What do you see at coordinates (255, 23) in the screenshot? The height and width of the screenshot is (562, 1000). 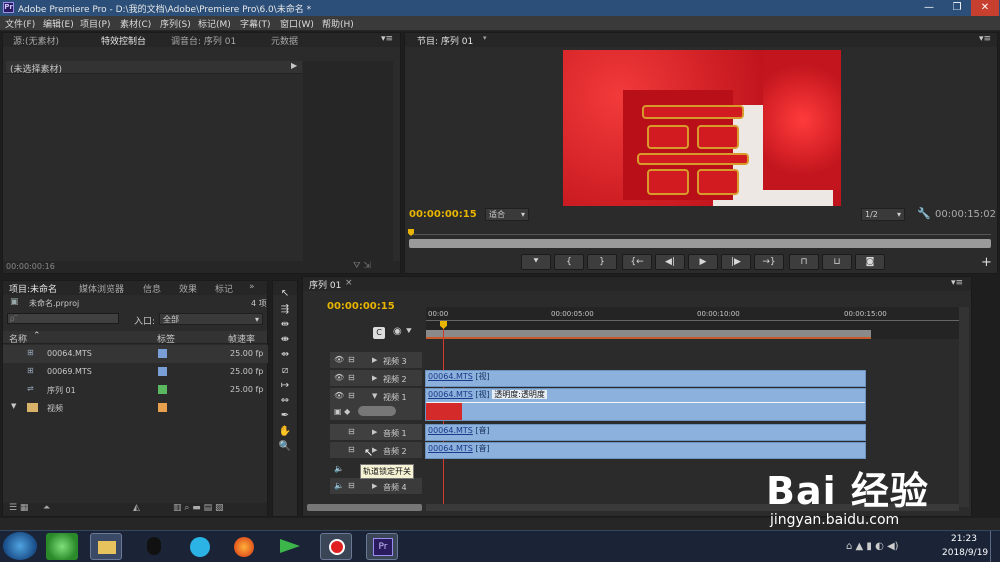 I see `menu-title: 字幕(T)` at bounding box center [255, 23].